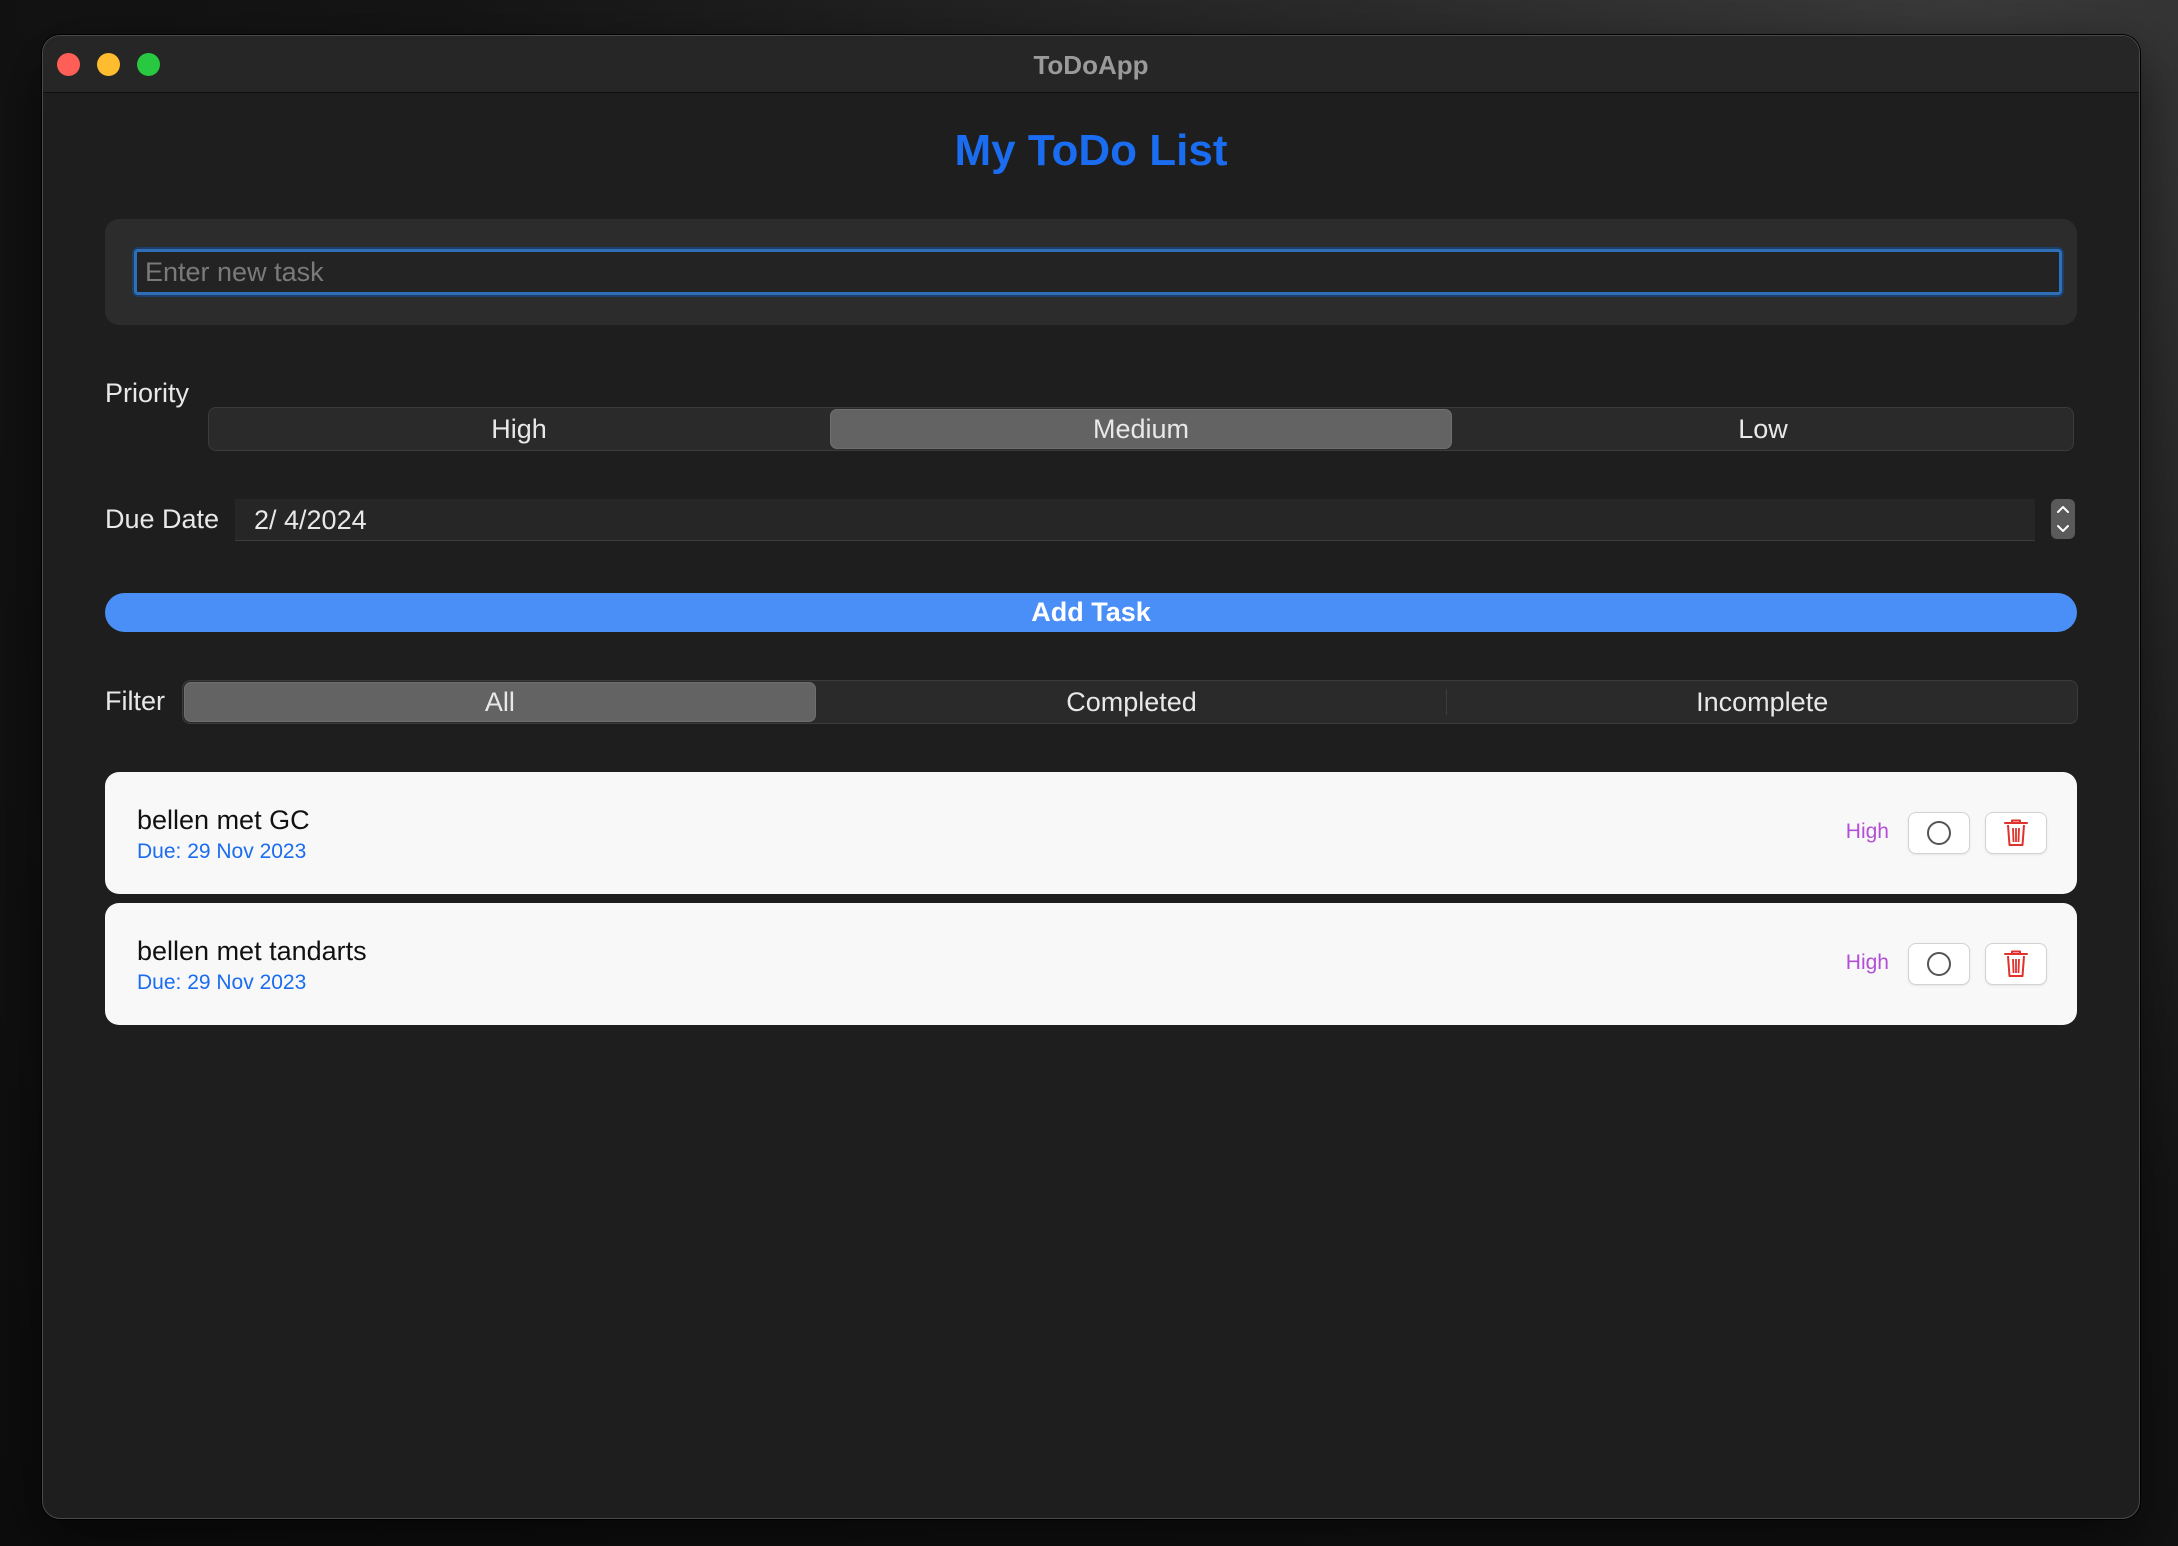 This screenshot has height=1546, width=2178. Describe the element at coordinates (2063, 509) in the screenshot. I see `chevron-up-icon` at that location.